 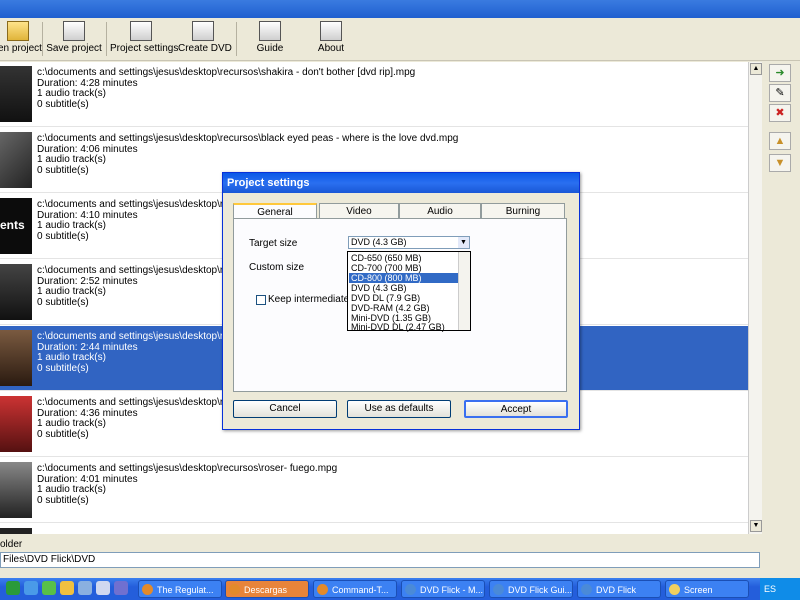 I want to click on language-indicator: ES, so click(x=770, y=589).